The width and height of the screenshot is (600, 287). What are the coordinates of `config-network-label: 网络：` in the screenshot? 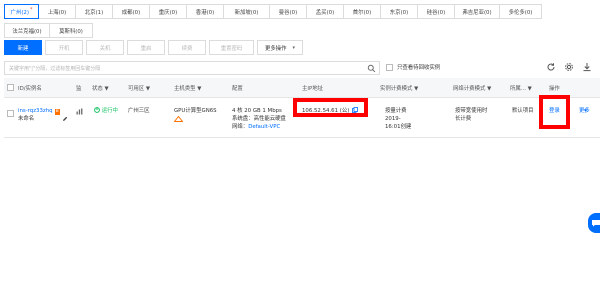 It's located at (240, 127).